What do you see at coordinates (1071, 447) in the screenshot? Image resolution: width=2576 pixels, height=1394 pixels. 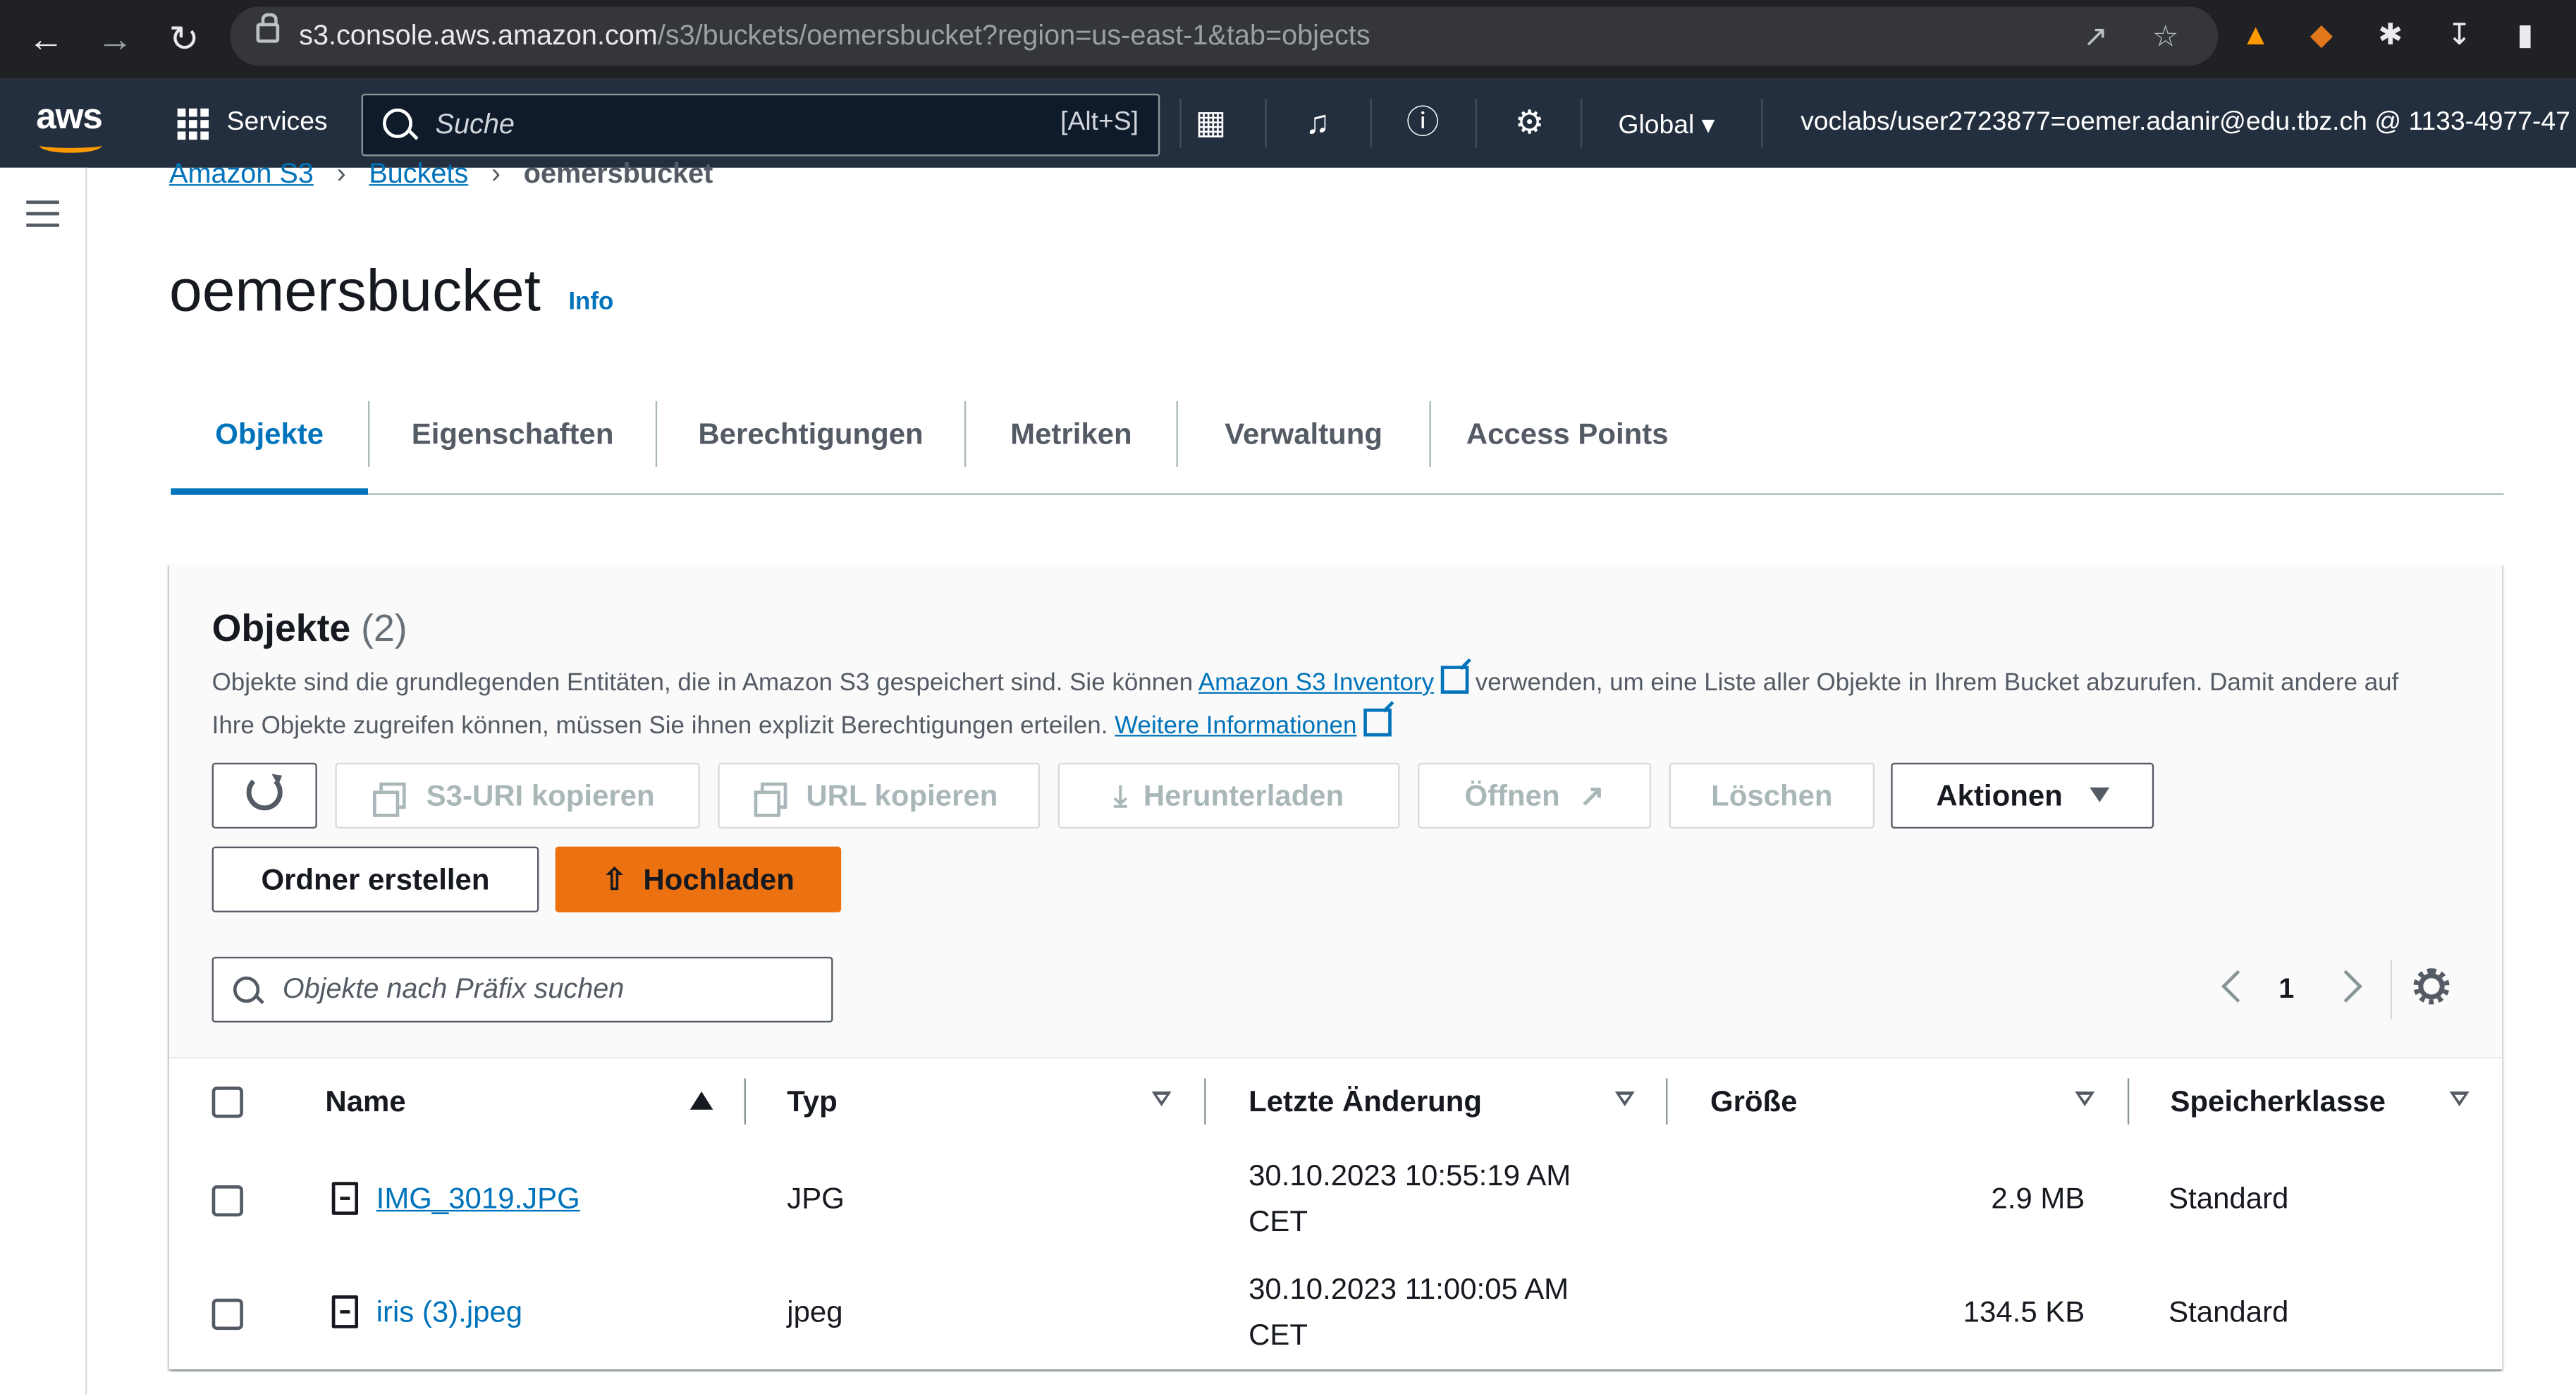 I see `tab-metrics: Metriken` at bounding box center [1071, 447].